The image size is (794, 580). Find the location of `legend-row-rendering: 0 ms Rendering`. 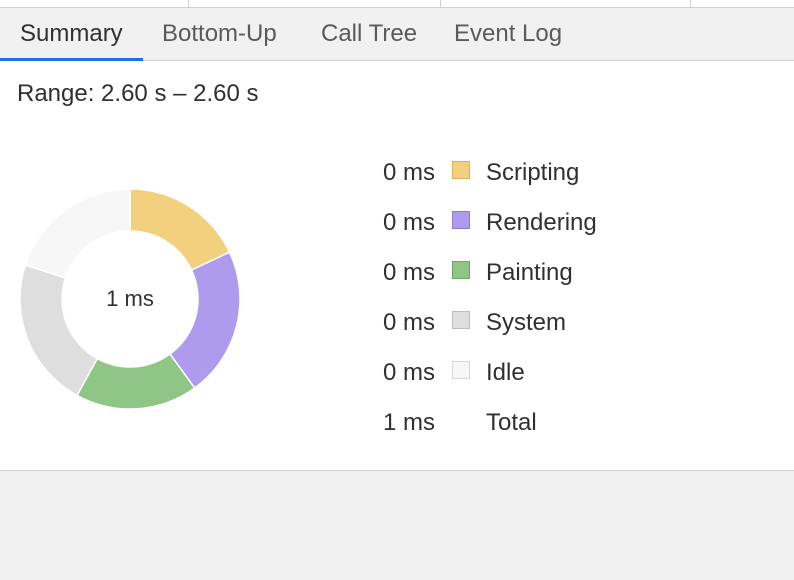

legend-row-rendering: 0 ms Rendering is located at coordinates (510, 224).